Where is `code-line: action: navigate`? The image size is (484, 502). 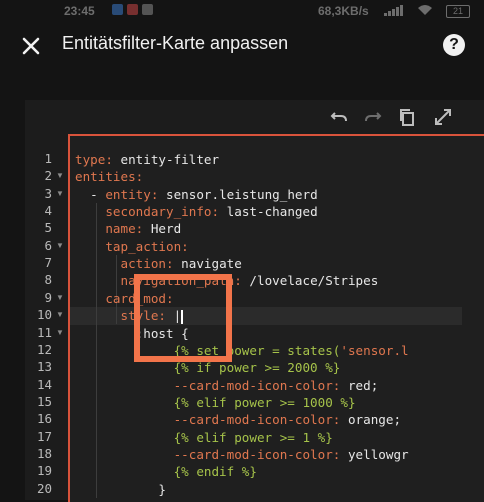 code-line: action: navigate is located at coordinates (181, 264).